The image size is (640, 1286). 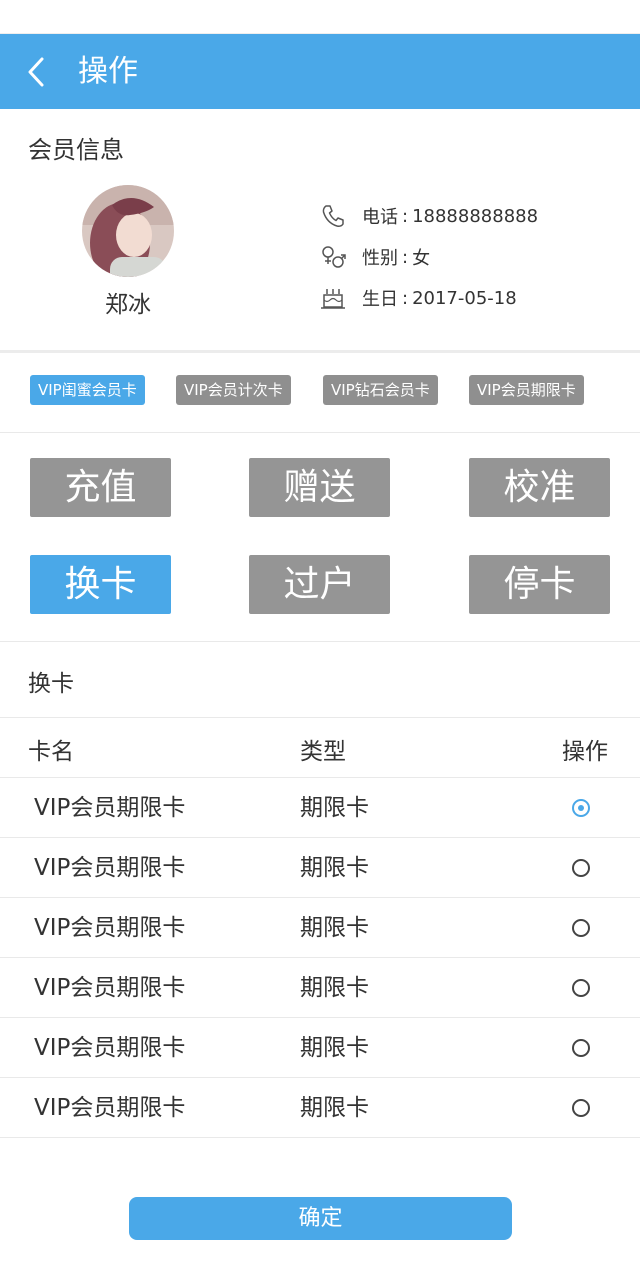 What do you see at coordinates (108, 71) in the screenshot?
I see `page-title: 操作` at bounding box center [108, 71].